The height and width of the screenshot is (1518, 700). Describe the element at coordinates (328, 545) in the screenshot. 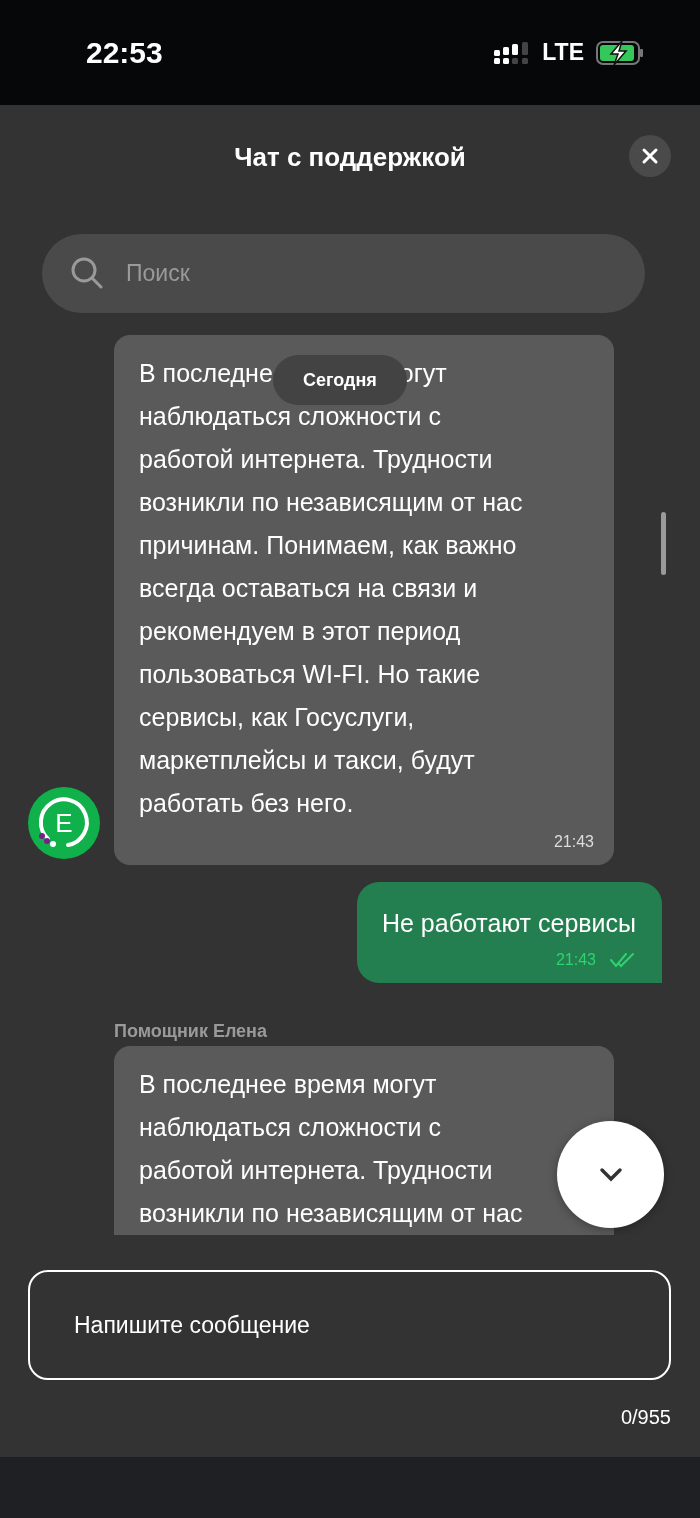

I see `message-text: причинам. Понимаем, как важно` at that location.